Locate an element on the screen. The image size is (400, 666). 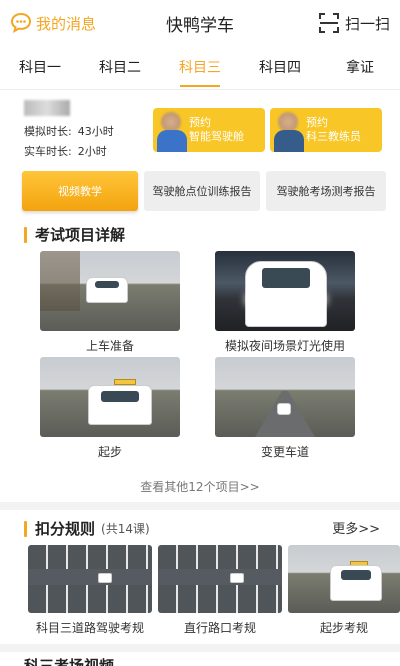
user-info: 模拟时长: 43小时 实车时长: 2小时 is located at coordinates (69, 131).